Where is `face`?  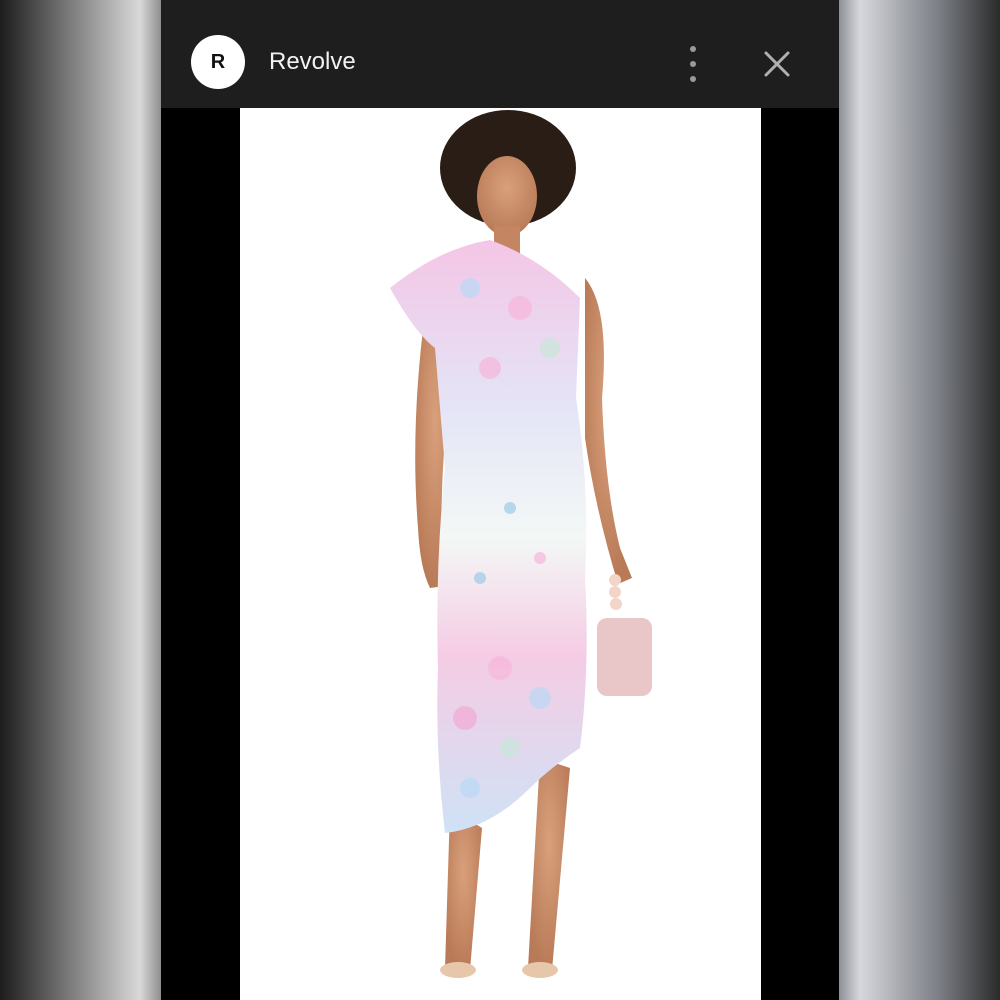 face is located at coordinates (507, 196).